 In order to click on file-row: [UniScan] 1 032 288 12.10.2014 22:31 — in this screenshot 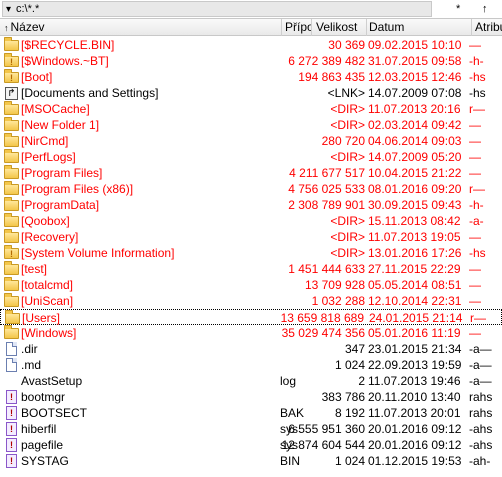, I will do `click(251, 301)`.